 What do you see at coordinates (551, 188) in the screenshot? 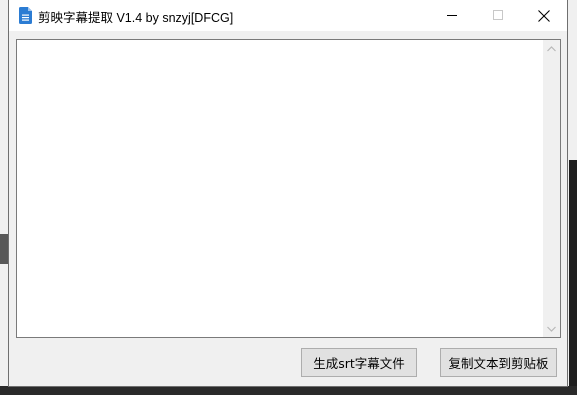
I see `vertical-scrollbar` at bounding box center [551, 188].